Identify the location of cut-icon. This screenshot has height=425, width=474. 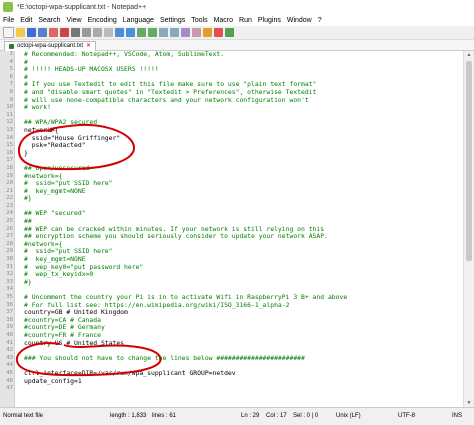
(86, 32).